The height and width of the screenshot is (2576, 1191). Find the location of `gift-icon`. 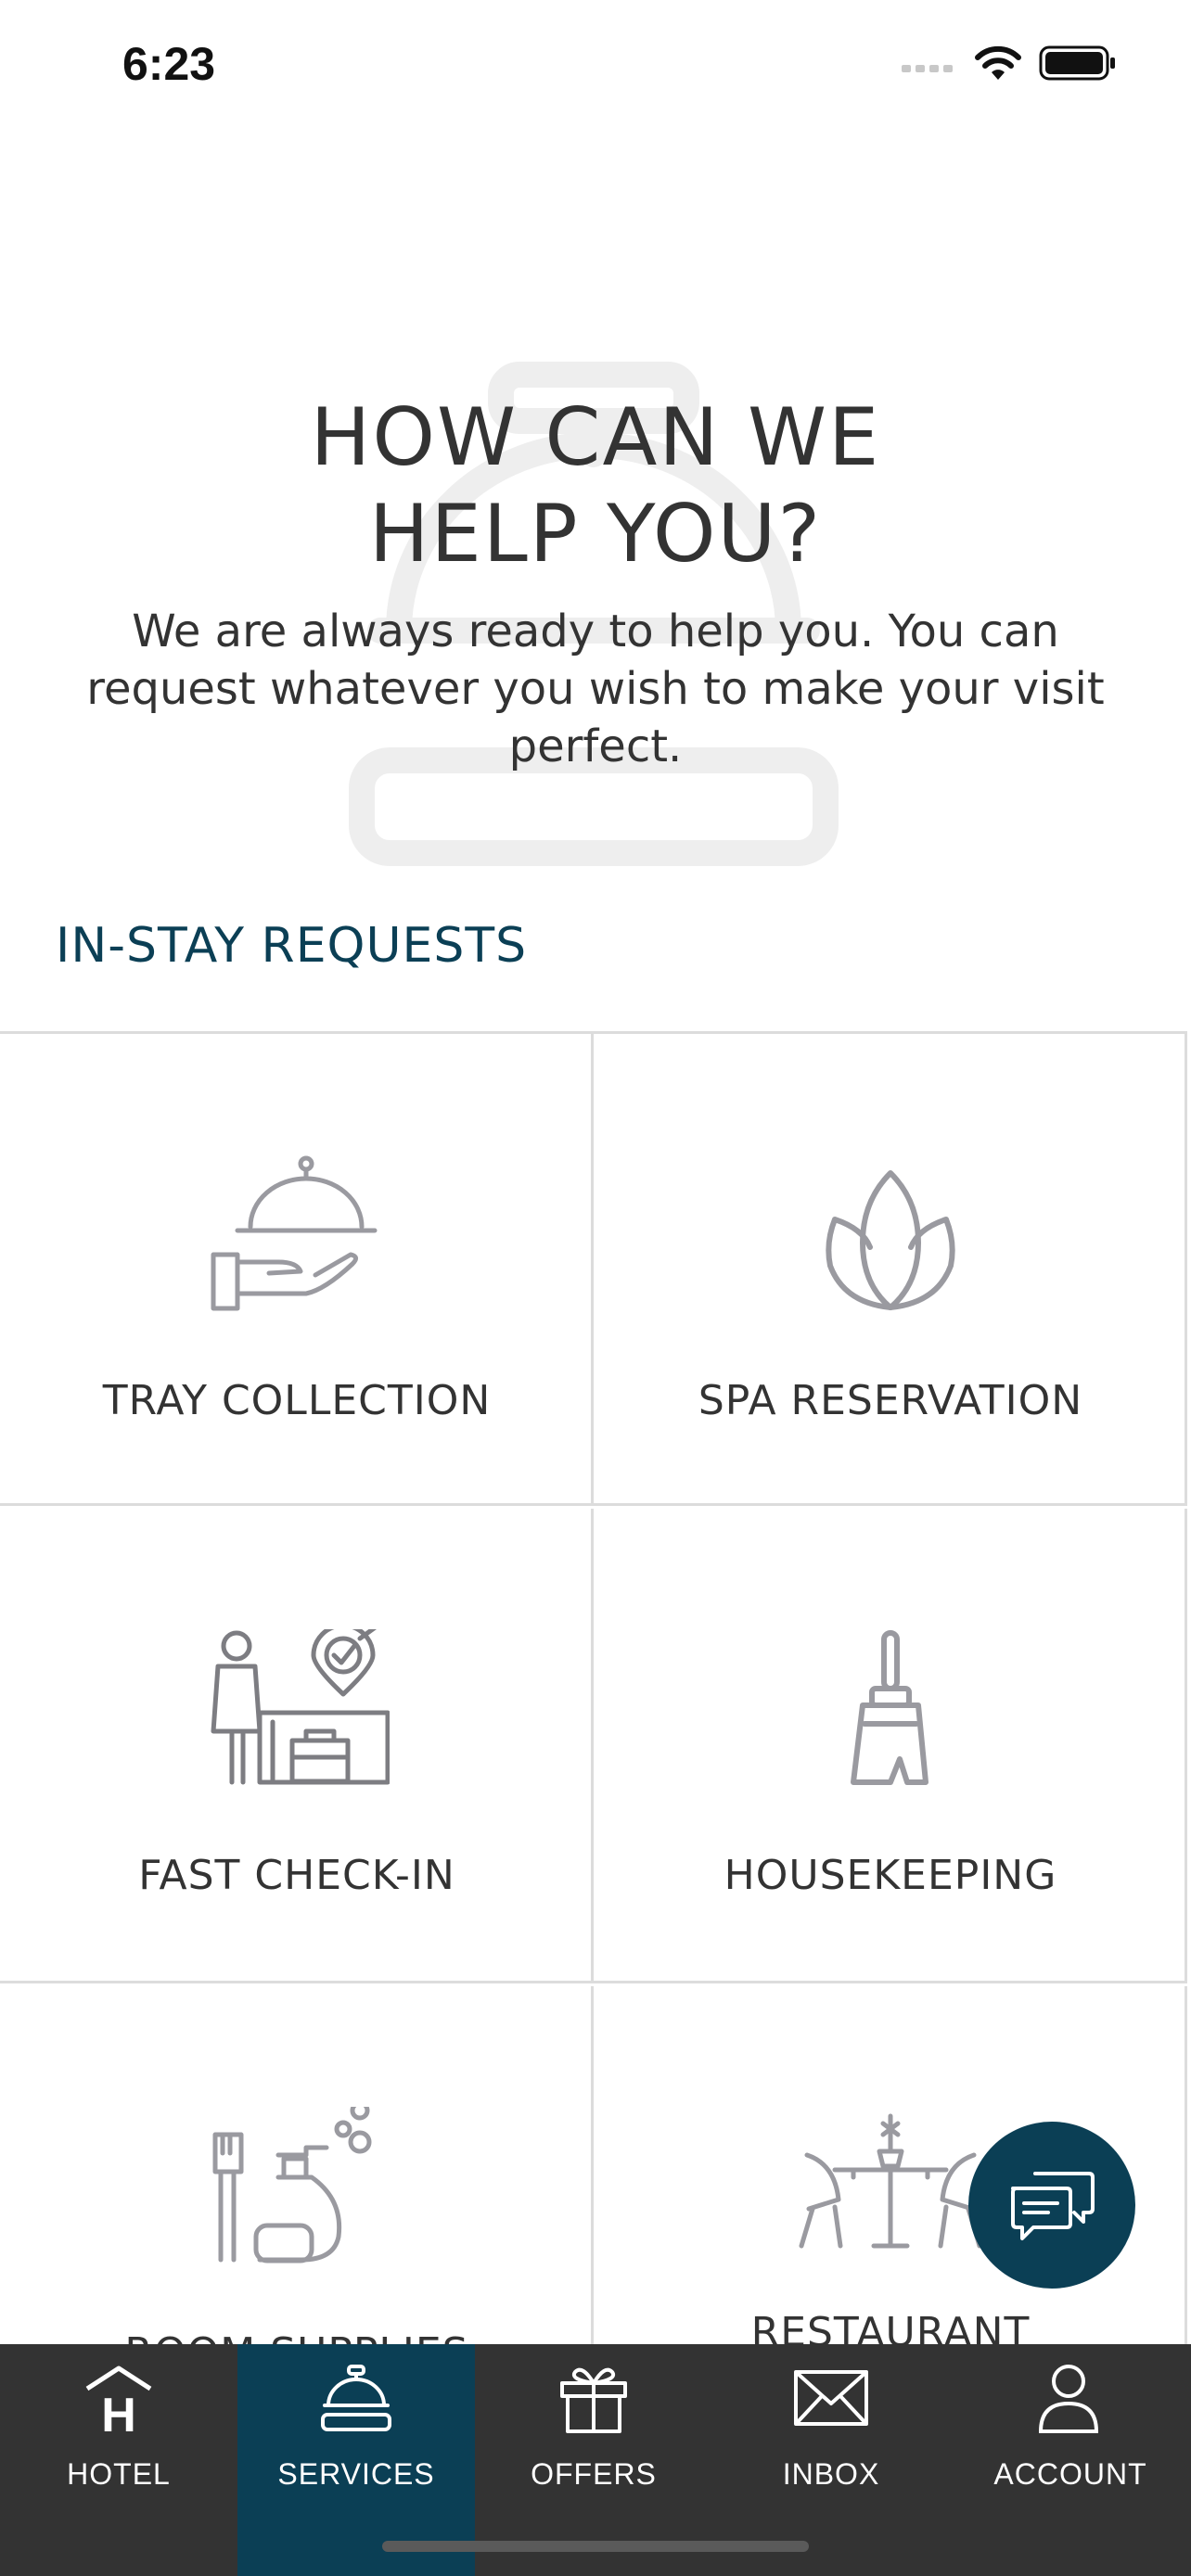

gift-icon is located at coordinates (593, 2400).